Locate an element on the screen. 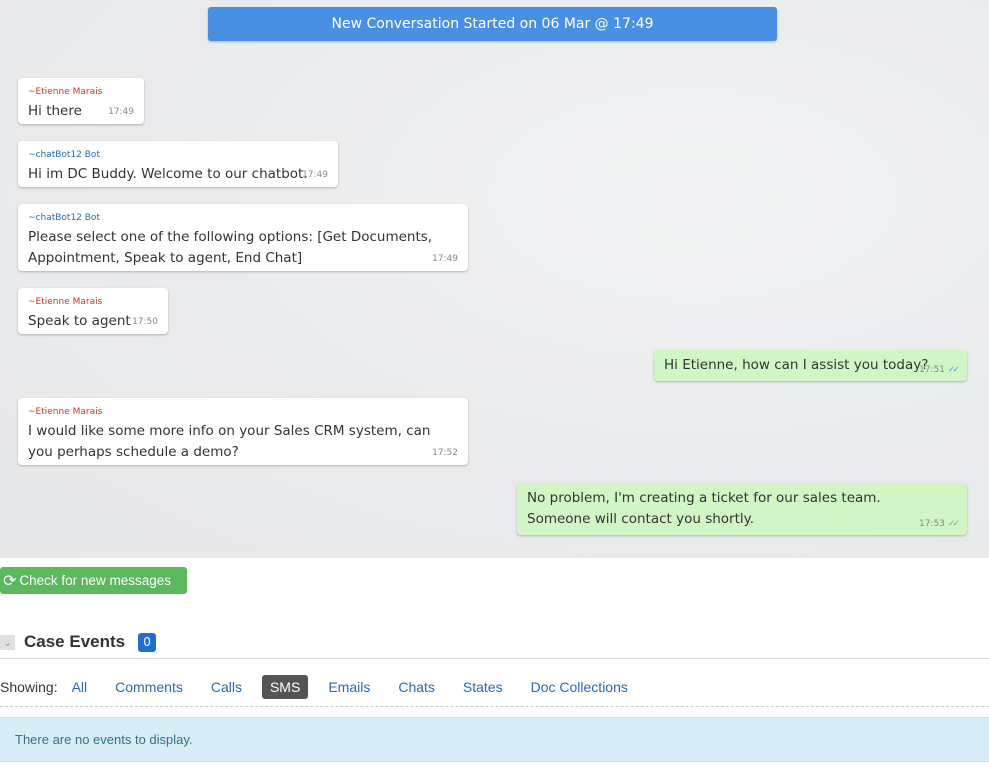 The width and height of the screenshot is (989, 778). filter-comments: Comments is located at coordinates (149, 687).